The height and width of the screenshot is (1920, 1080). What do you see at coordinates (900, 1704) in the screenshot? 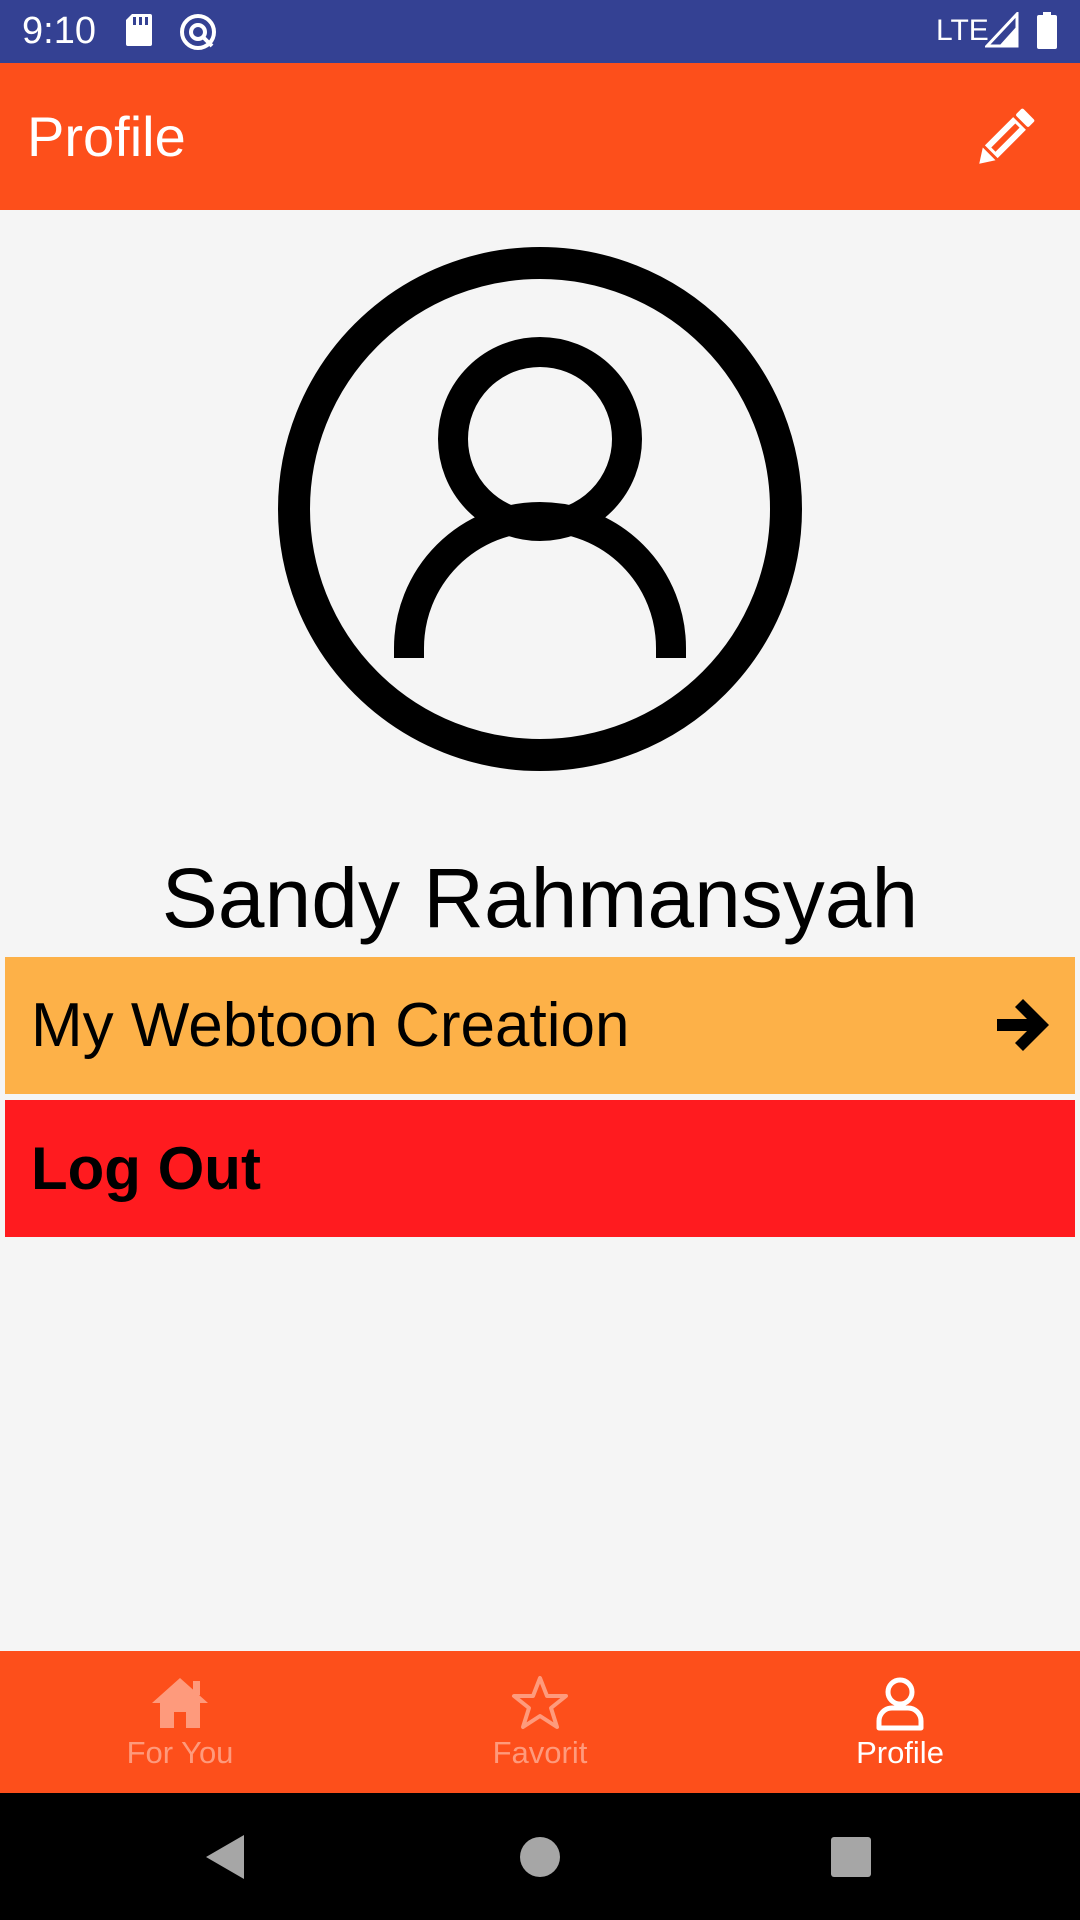
I see `user-icon` at bounding box center [900, 1704].